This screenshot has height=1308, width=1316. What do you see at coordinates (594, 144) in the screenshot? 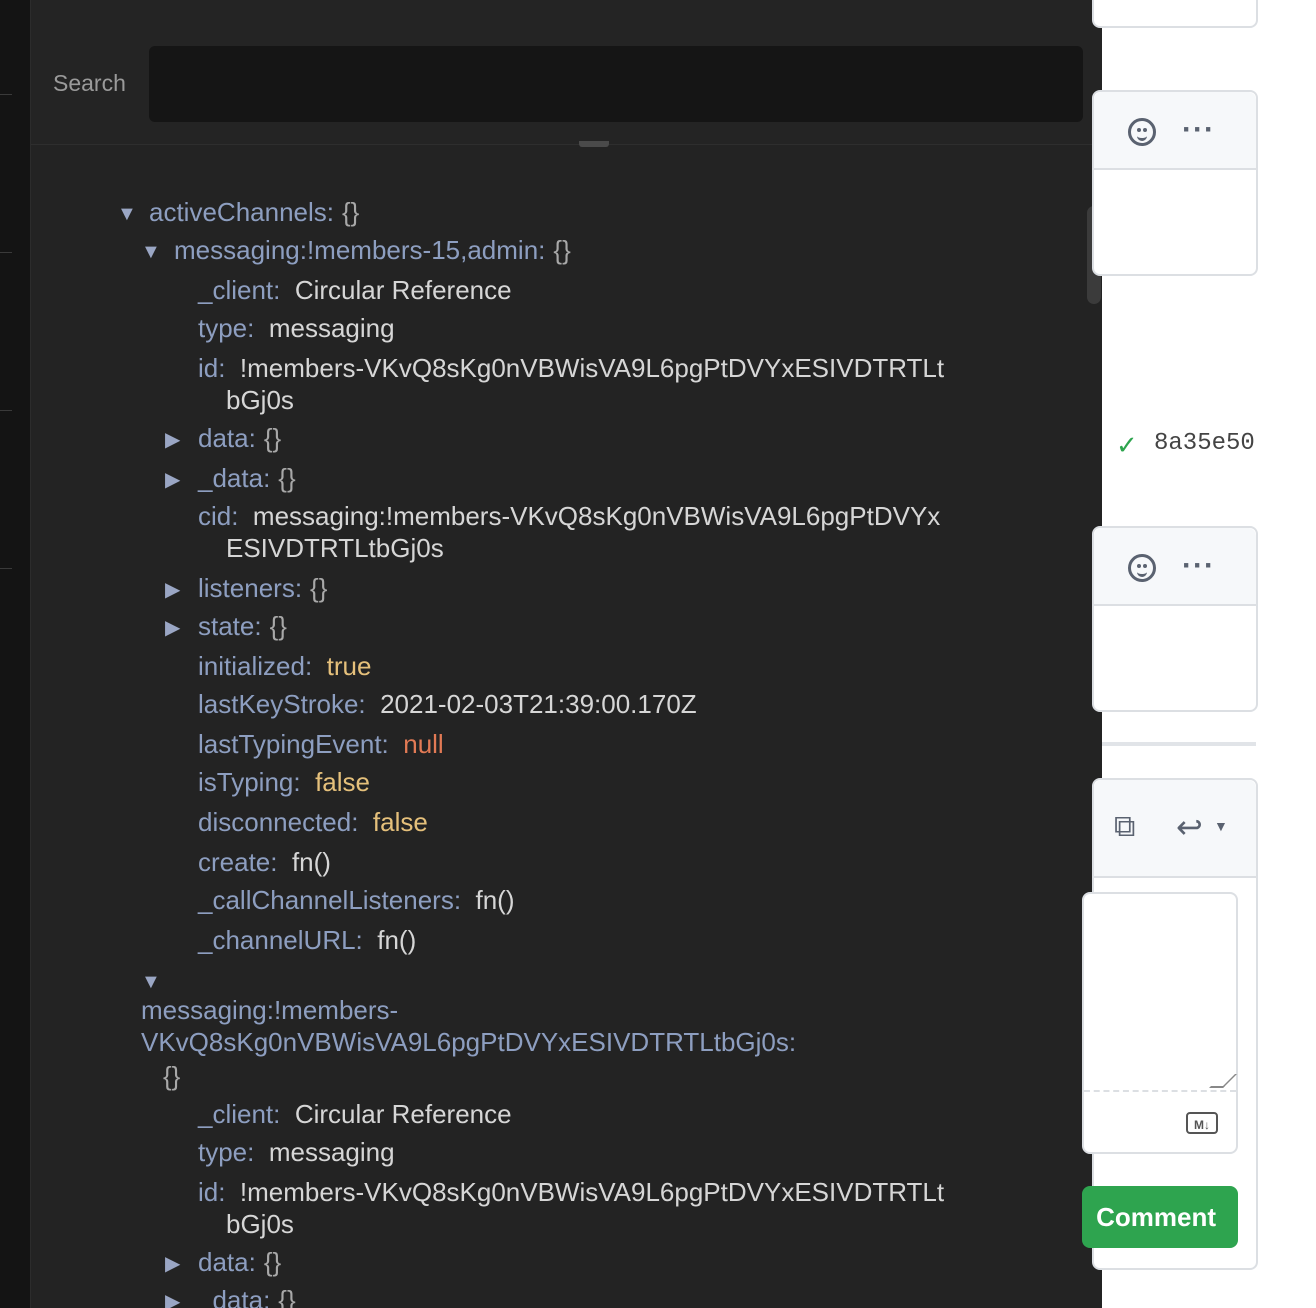
I see `resize-handle` at bounding box center [594, 144].